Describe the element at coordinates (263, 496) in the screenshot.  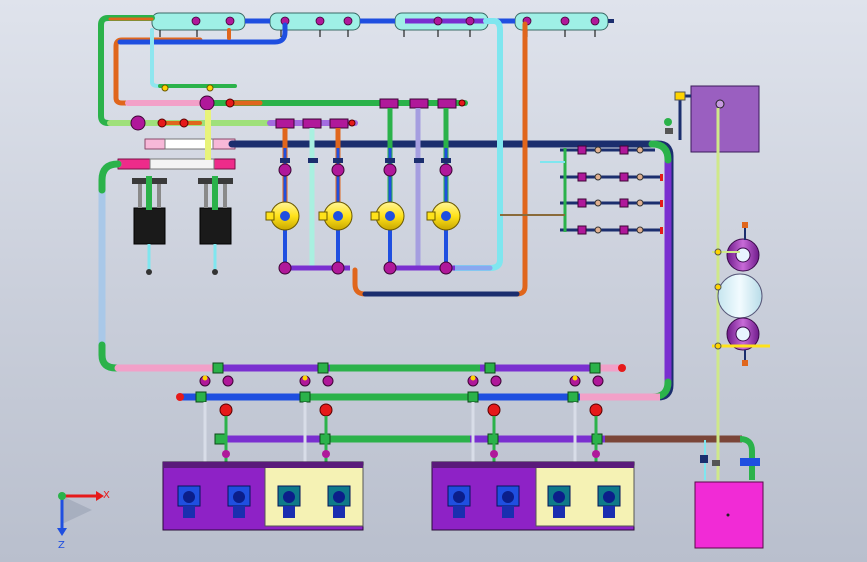
I see `skid-left` at that location.